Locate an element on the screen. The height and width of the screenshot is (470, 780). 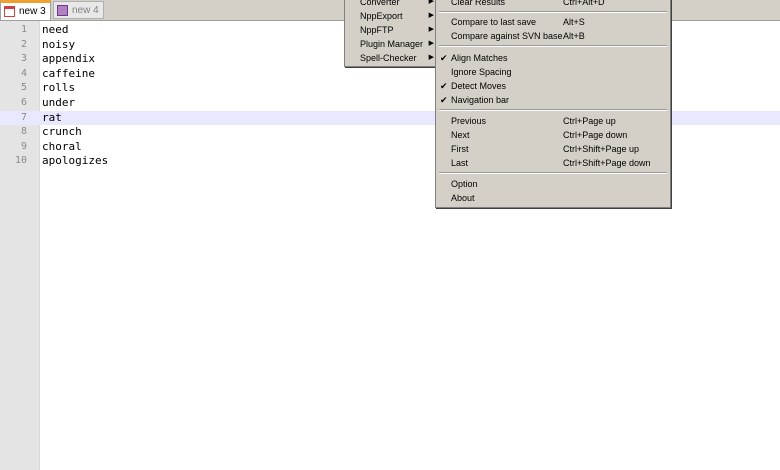
tab-label: new 4 is located at coordinates (85, 10).